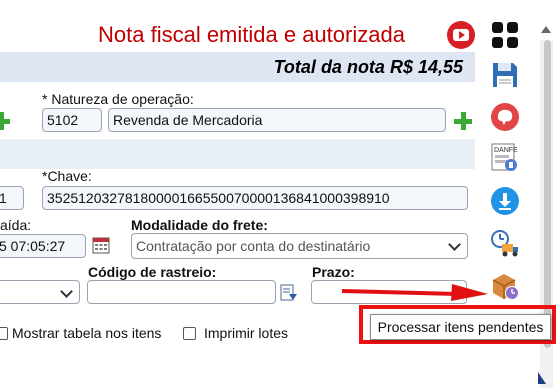 This screenshot has width=559, height=391. What do you see at coordinates (67, 176) in the screenshot?
I see `chave-label: *Chave:` at bounding box center [67, 176].